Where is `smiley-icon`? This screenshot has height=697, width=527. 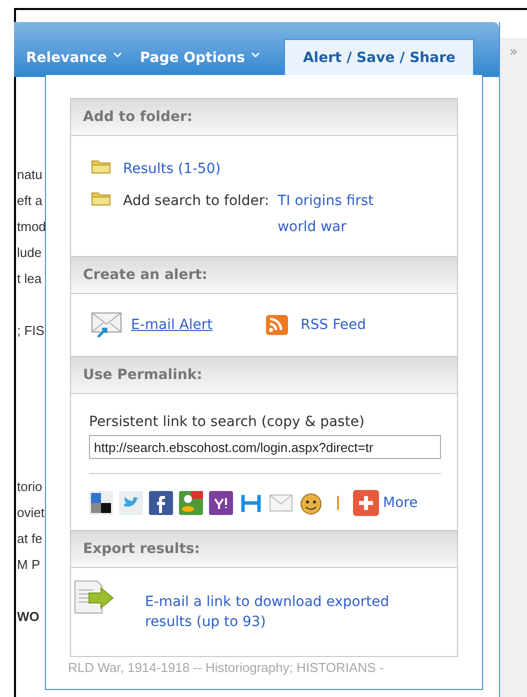
smiley-icon is located at coordinates (311, 503).